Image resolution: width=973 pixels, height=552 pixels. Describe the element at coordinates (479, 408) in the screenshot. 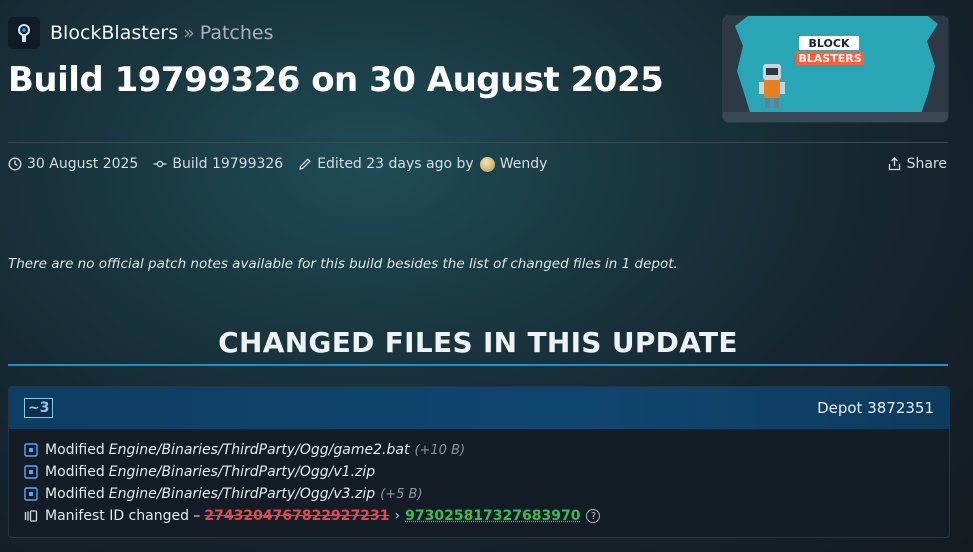

I see `depot-header: ~3 Depot 3872351` at that location.